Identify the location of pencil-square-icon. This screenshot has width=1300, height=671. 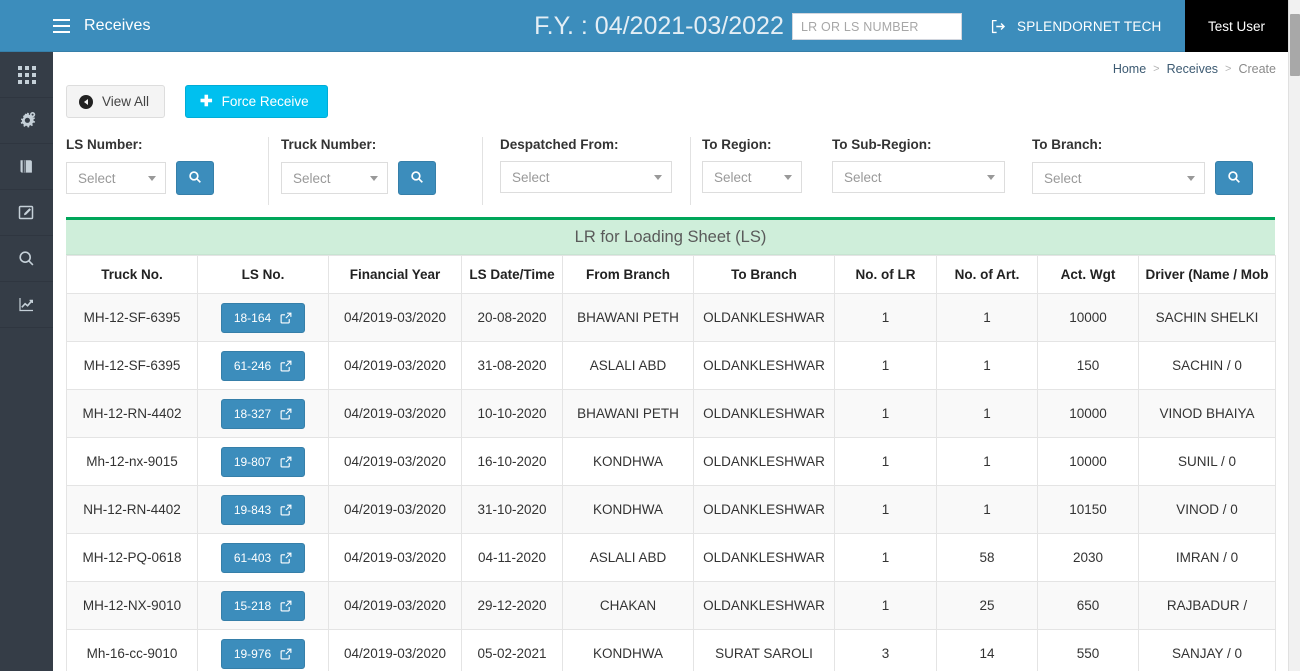
(26, 212).